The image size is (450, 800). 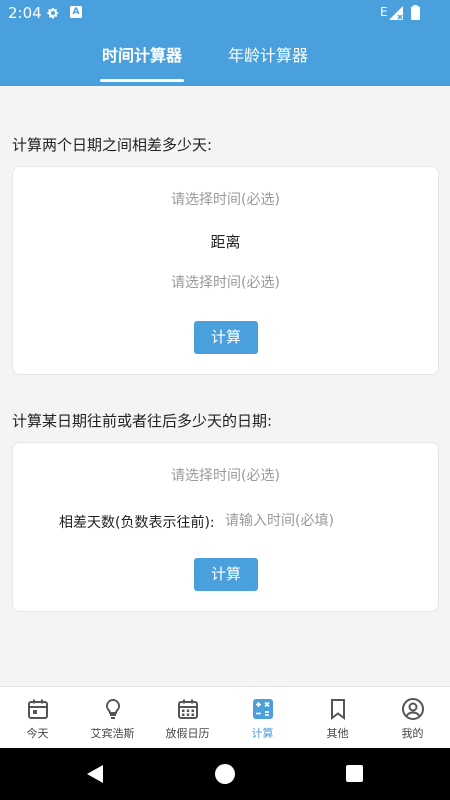 I want to click on calendar-today-icon, so click(x=38, y=709).